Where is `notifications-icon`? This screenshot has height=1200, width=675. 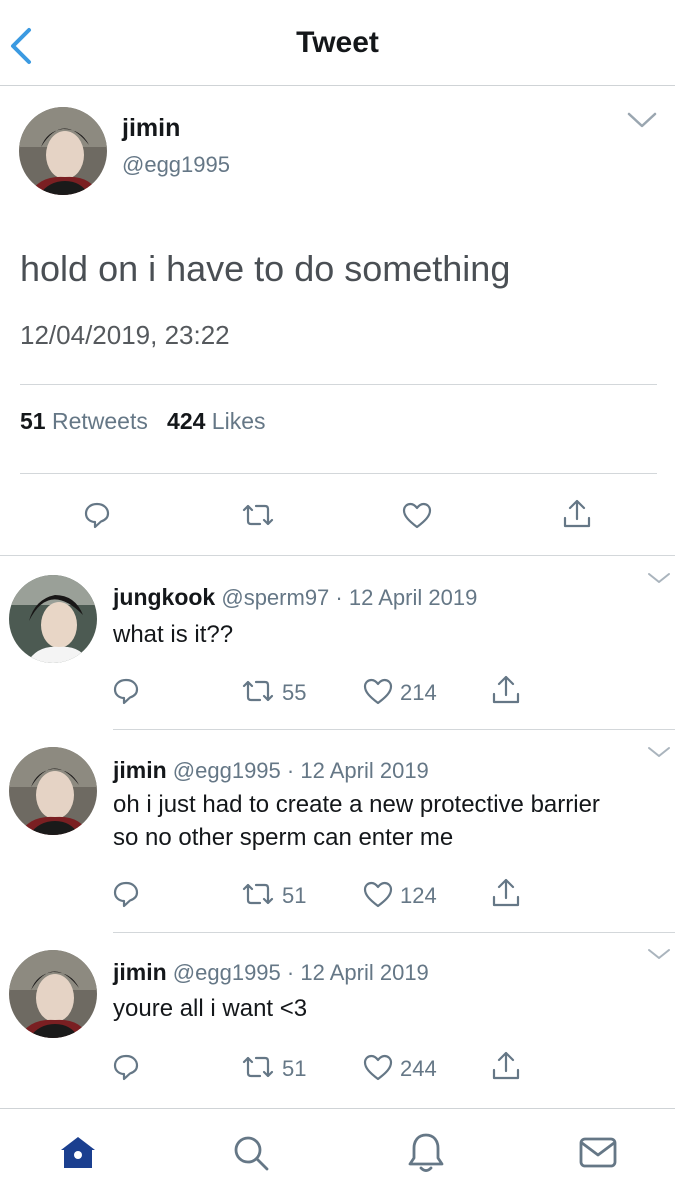
notifications-icon is located at coordinates (426, 1153).